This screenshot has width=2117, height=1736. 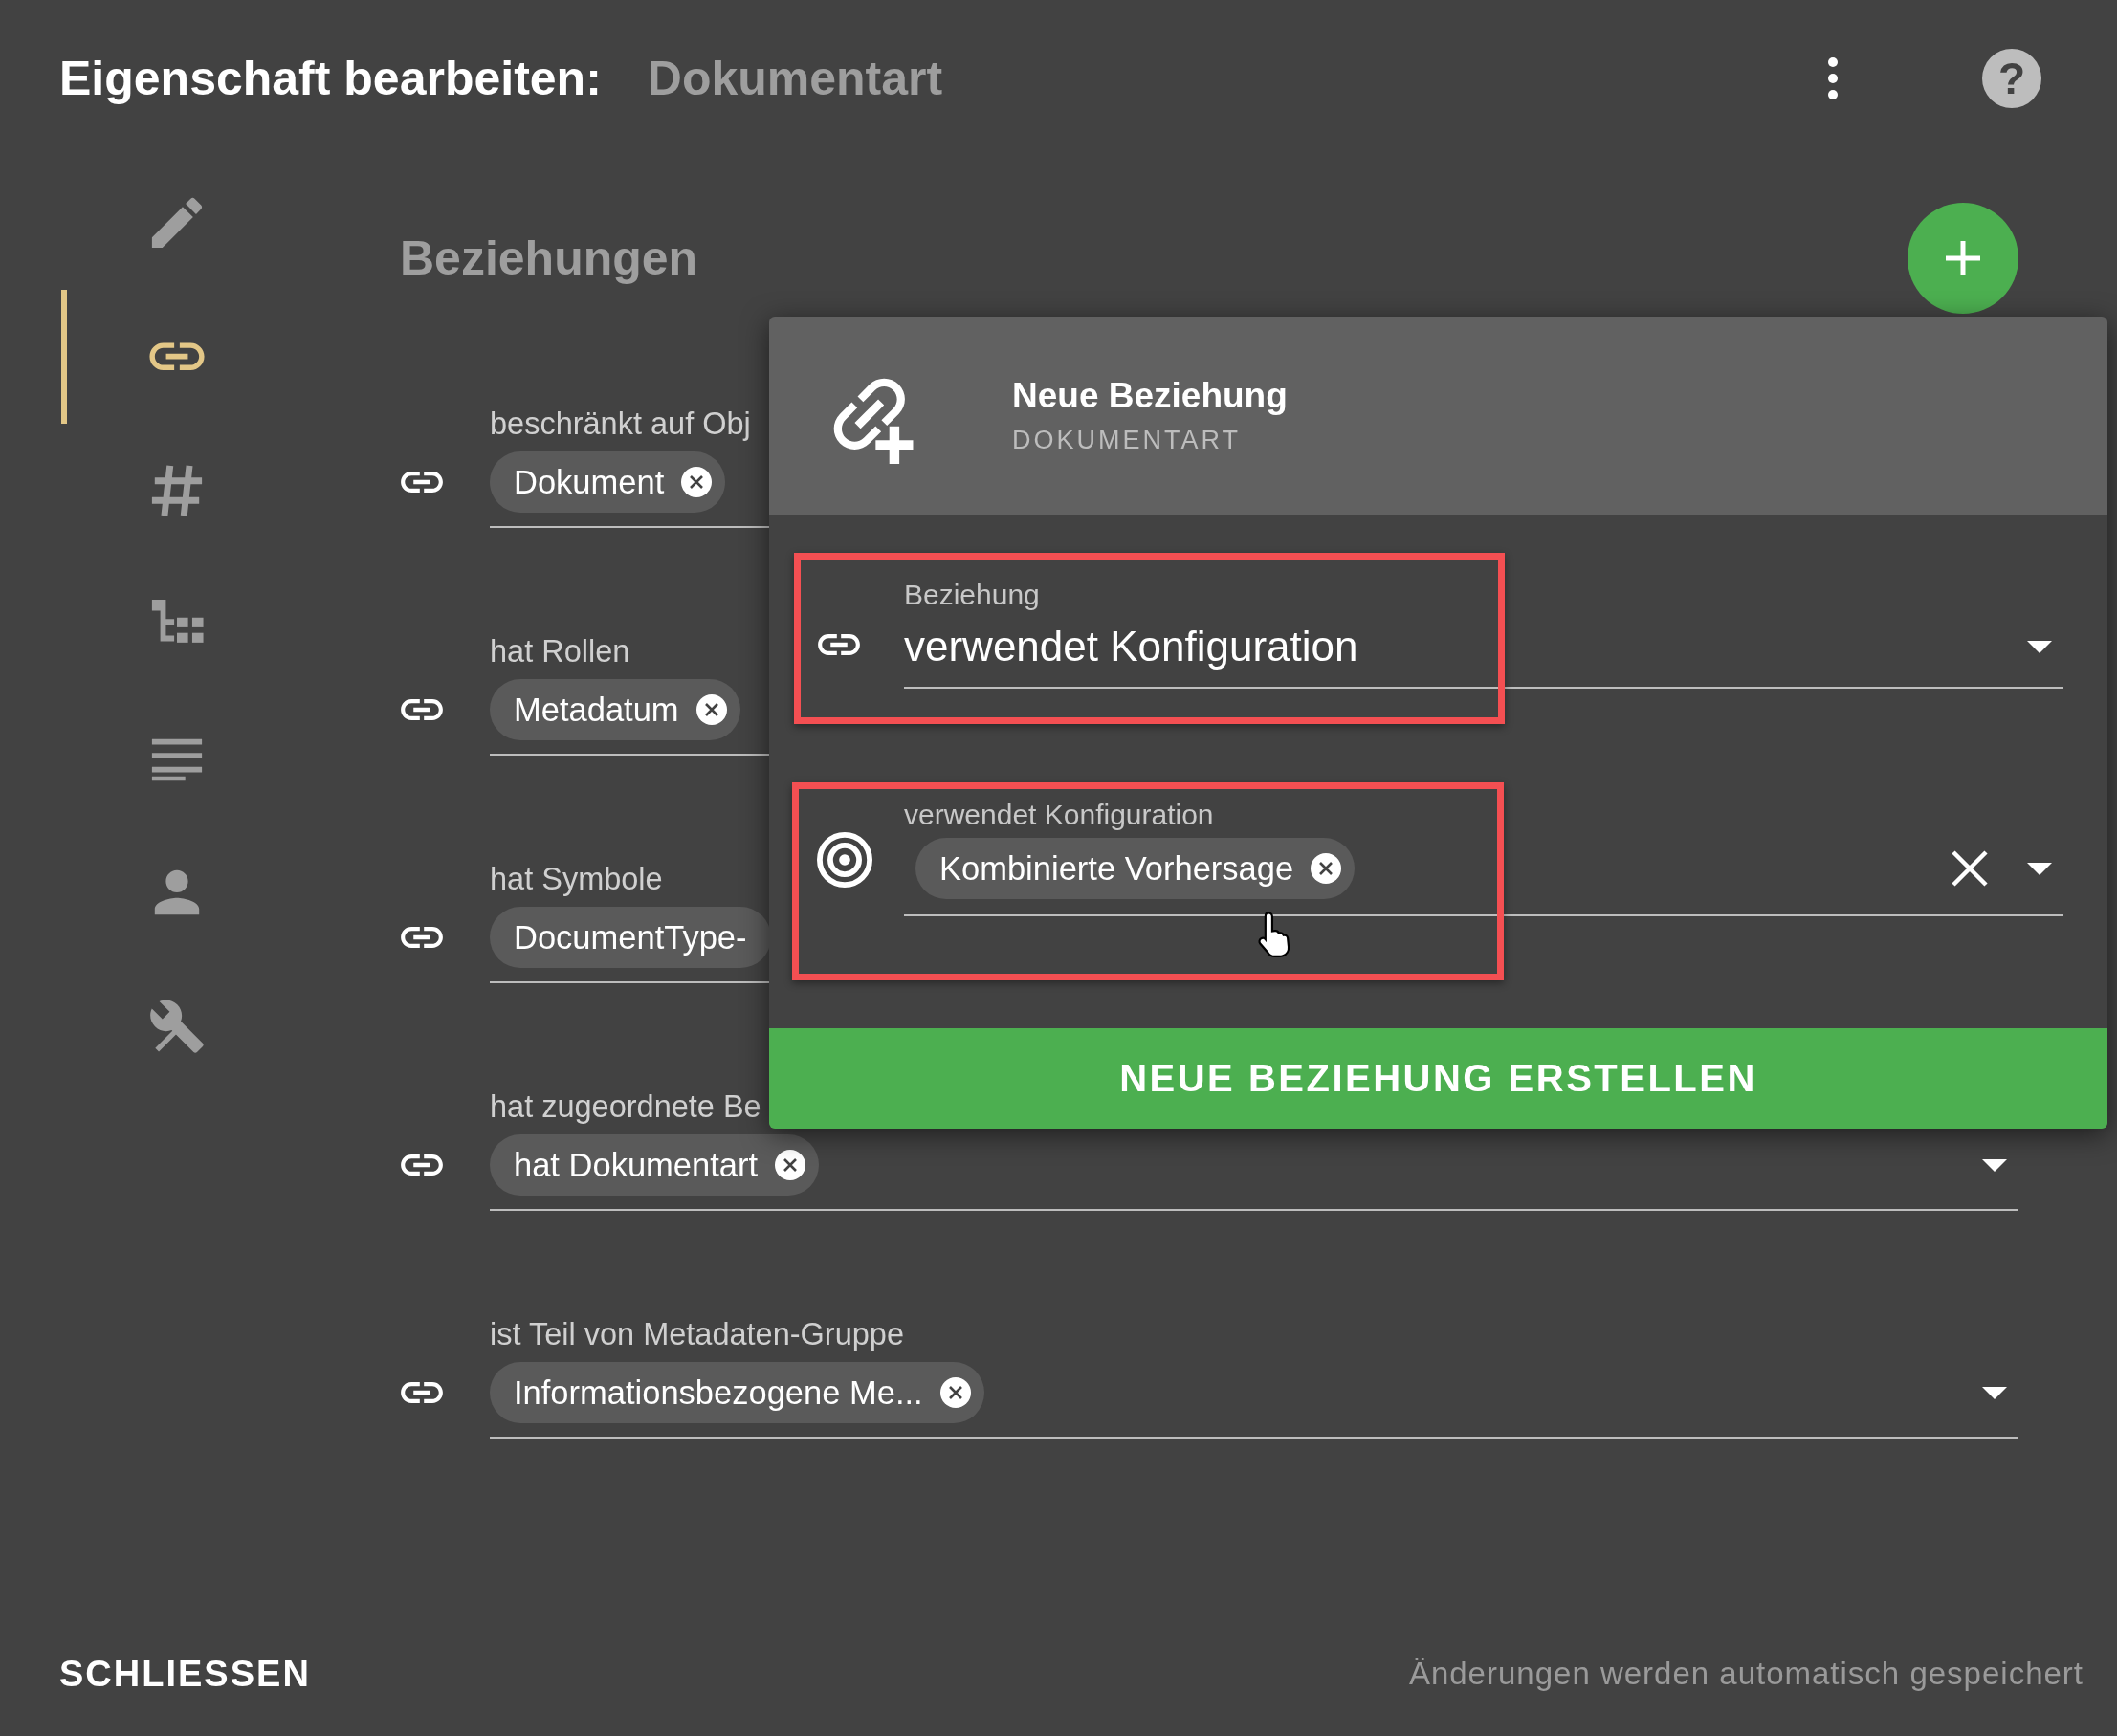 I want to click on field-label: ist Teil von Metadaten-Gruppe, so click(x=697, y=1334).